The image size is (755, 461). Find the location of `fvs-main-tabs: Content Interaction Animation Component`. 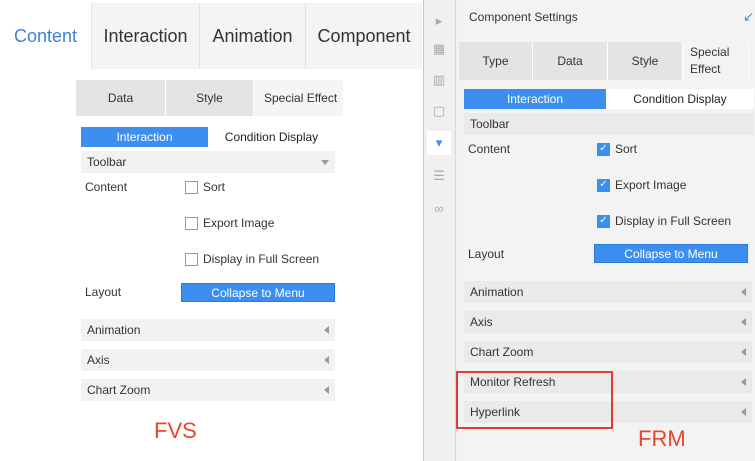

fvs-main-tabs: Content Interaction Animation Component is located at coordinates (211, 36).